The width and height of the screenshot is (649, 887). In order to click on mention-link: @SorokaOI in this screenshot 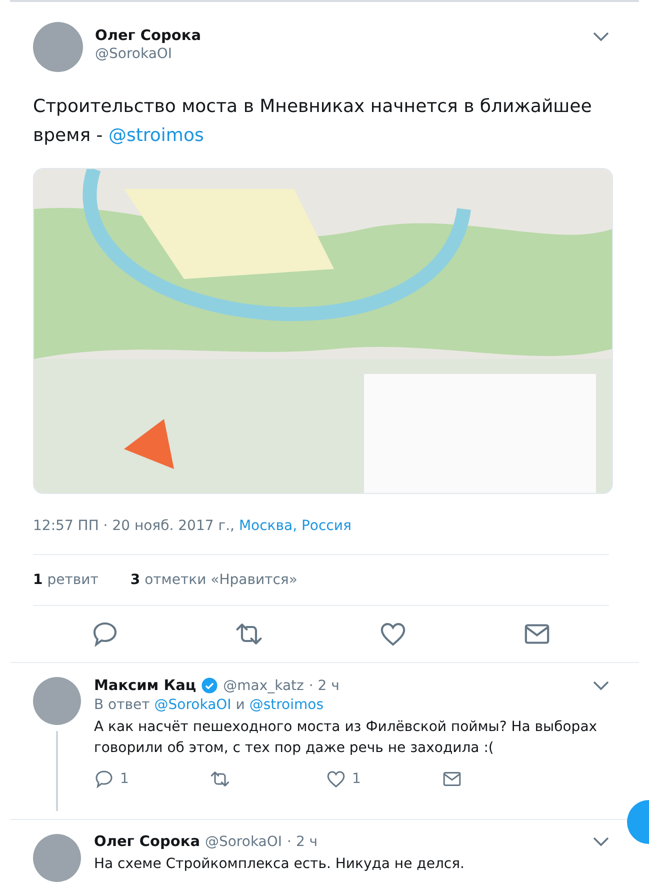, I will do `click(193, 705)`.